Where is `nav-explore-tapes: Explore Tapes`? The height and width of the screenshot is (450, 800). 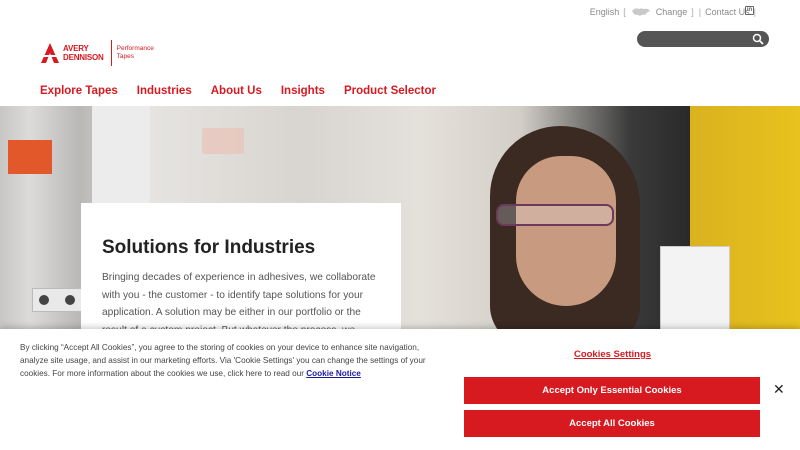
nav-explore-tapes: Explore Tapes is located at coordinates (79, 91).